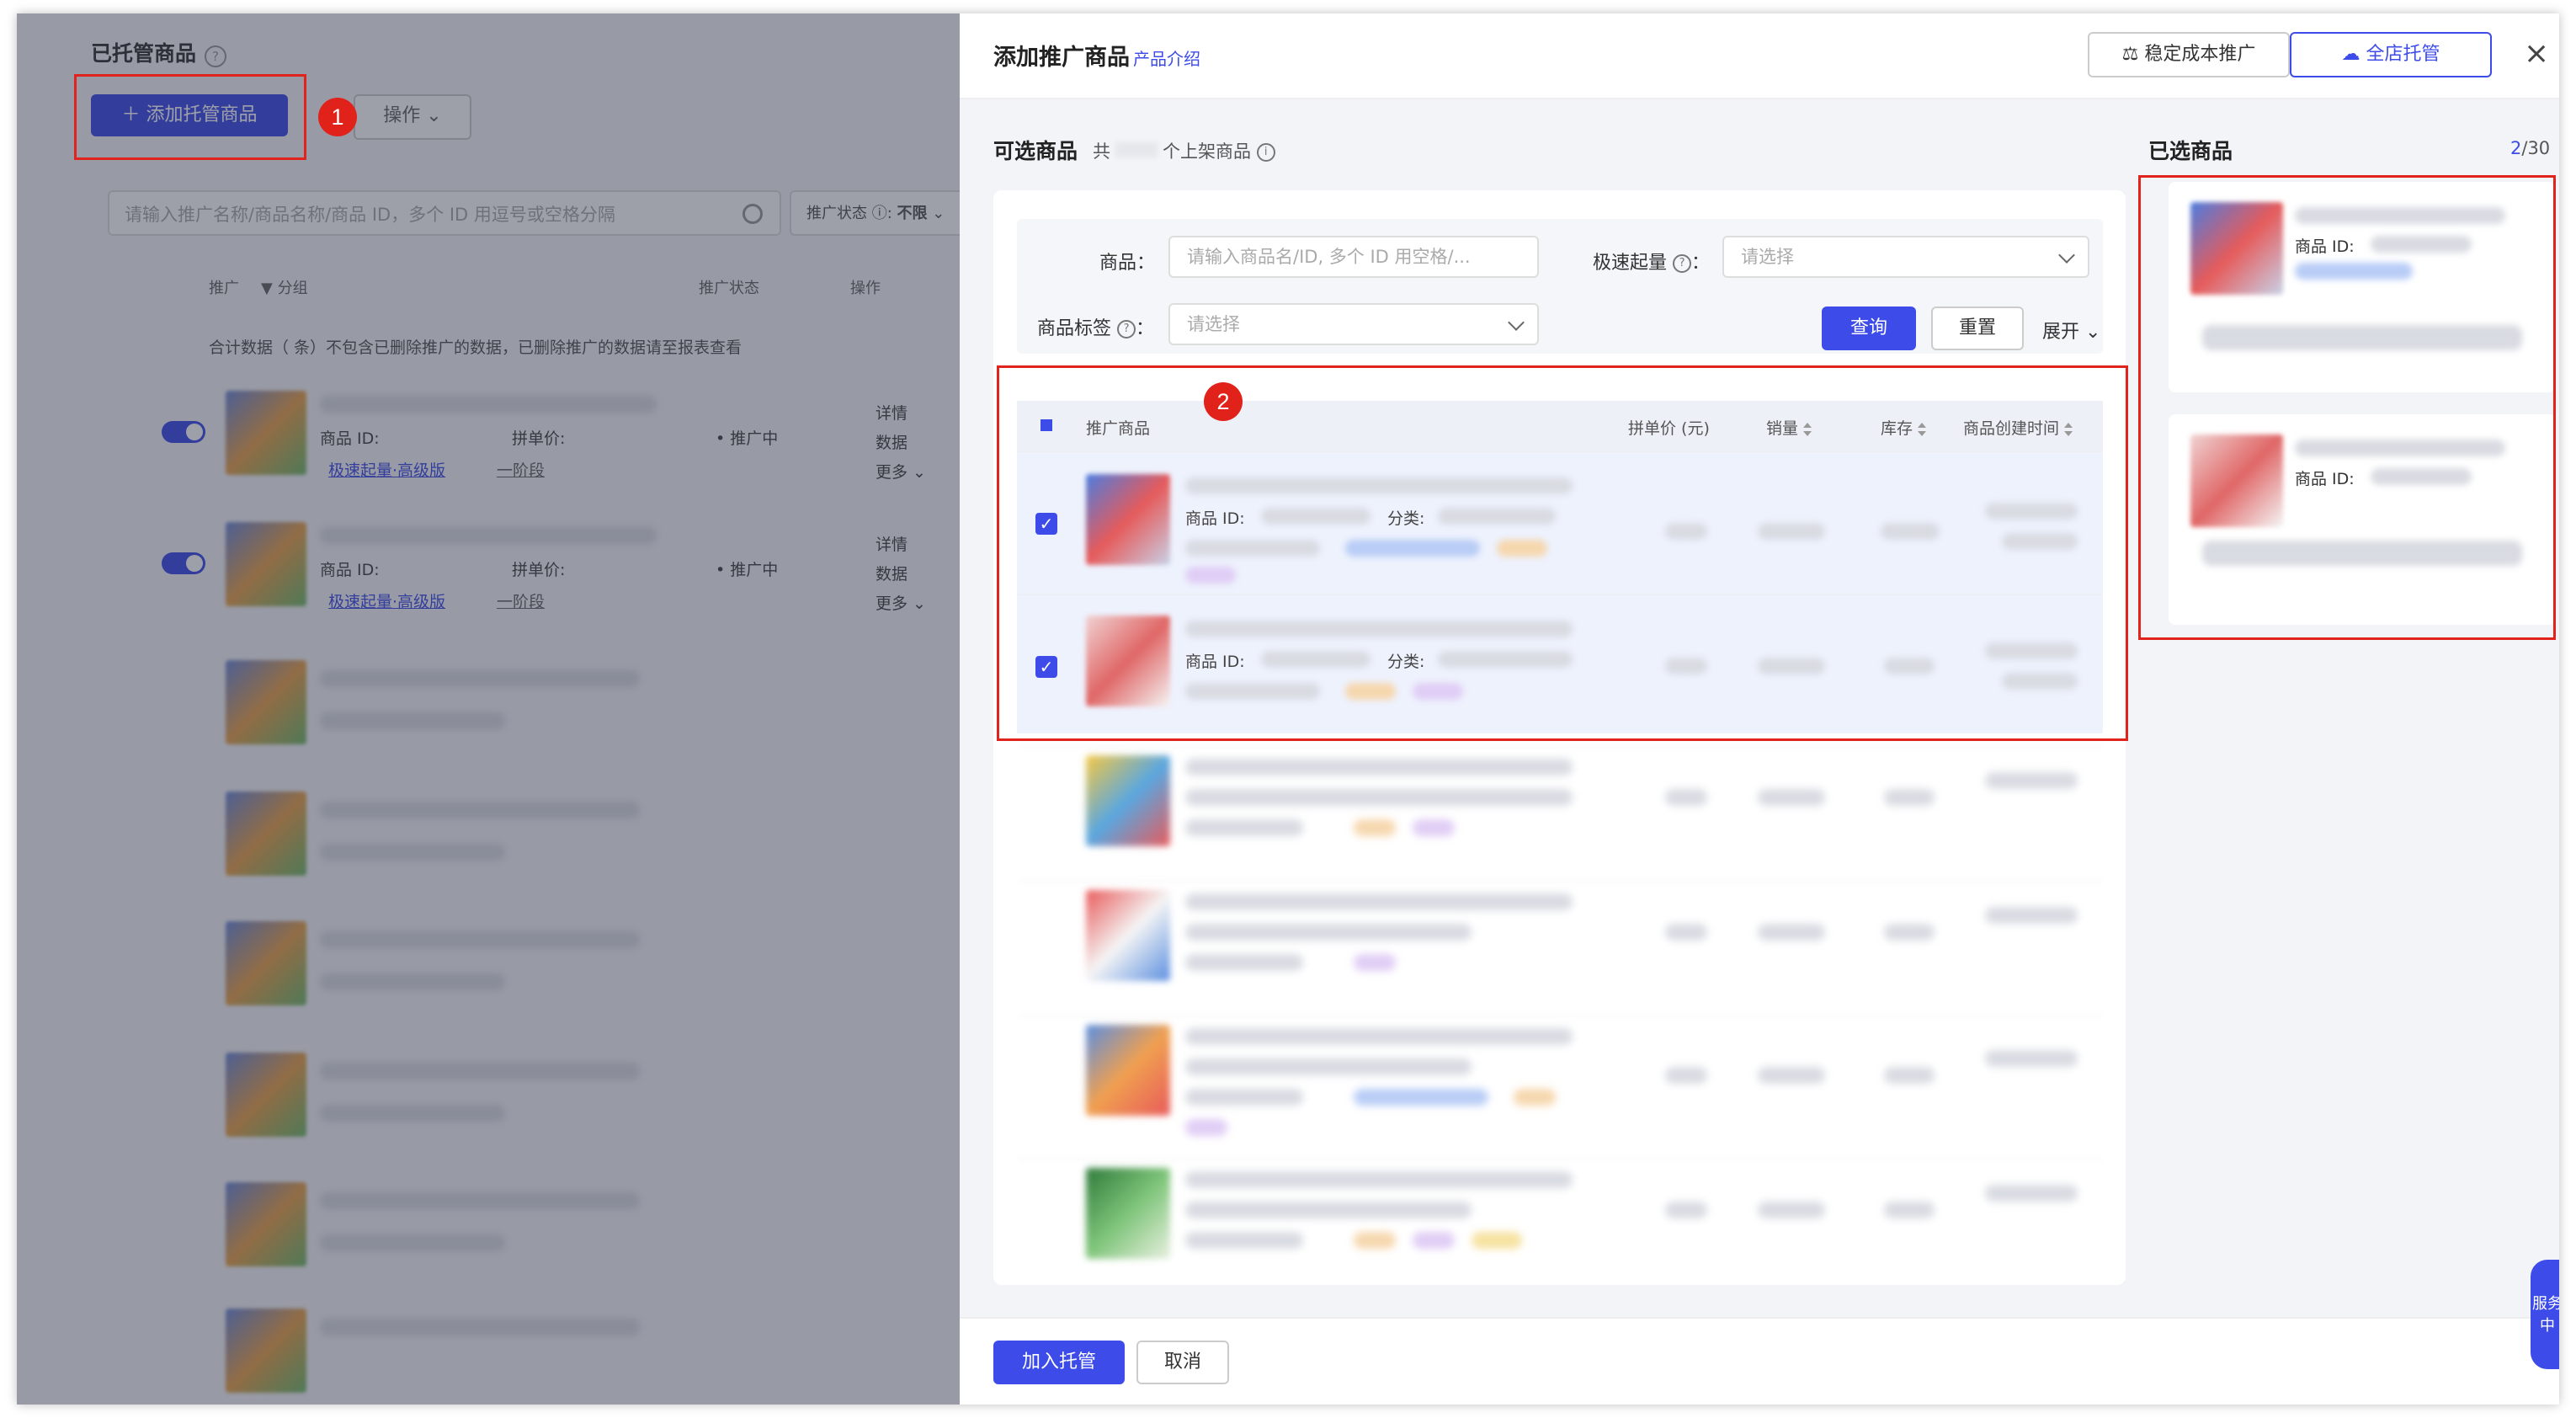  Describe the element at coordinates (2061, 332) in the screenshot. I see `expand-label: 展开` at that location.